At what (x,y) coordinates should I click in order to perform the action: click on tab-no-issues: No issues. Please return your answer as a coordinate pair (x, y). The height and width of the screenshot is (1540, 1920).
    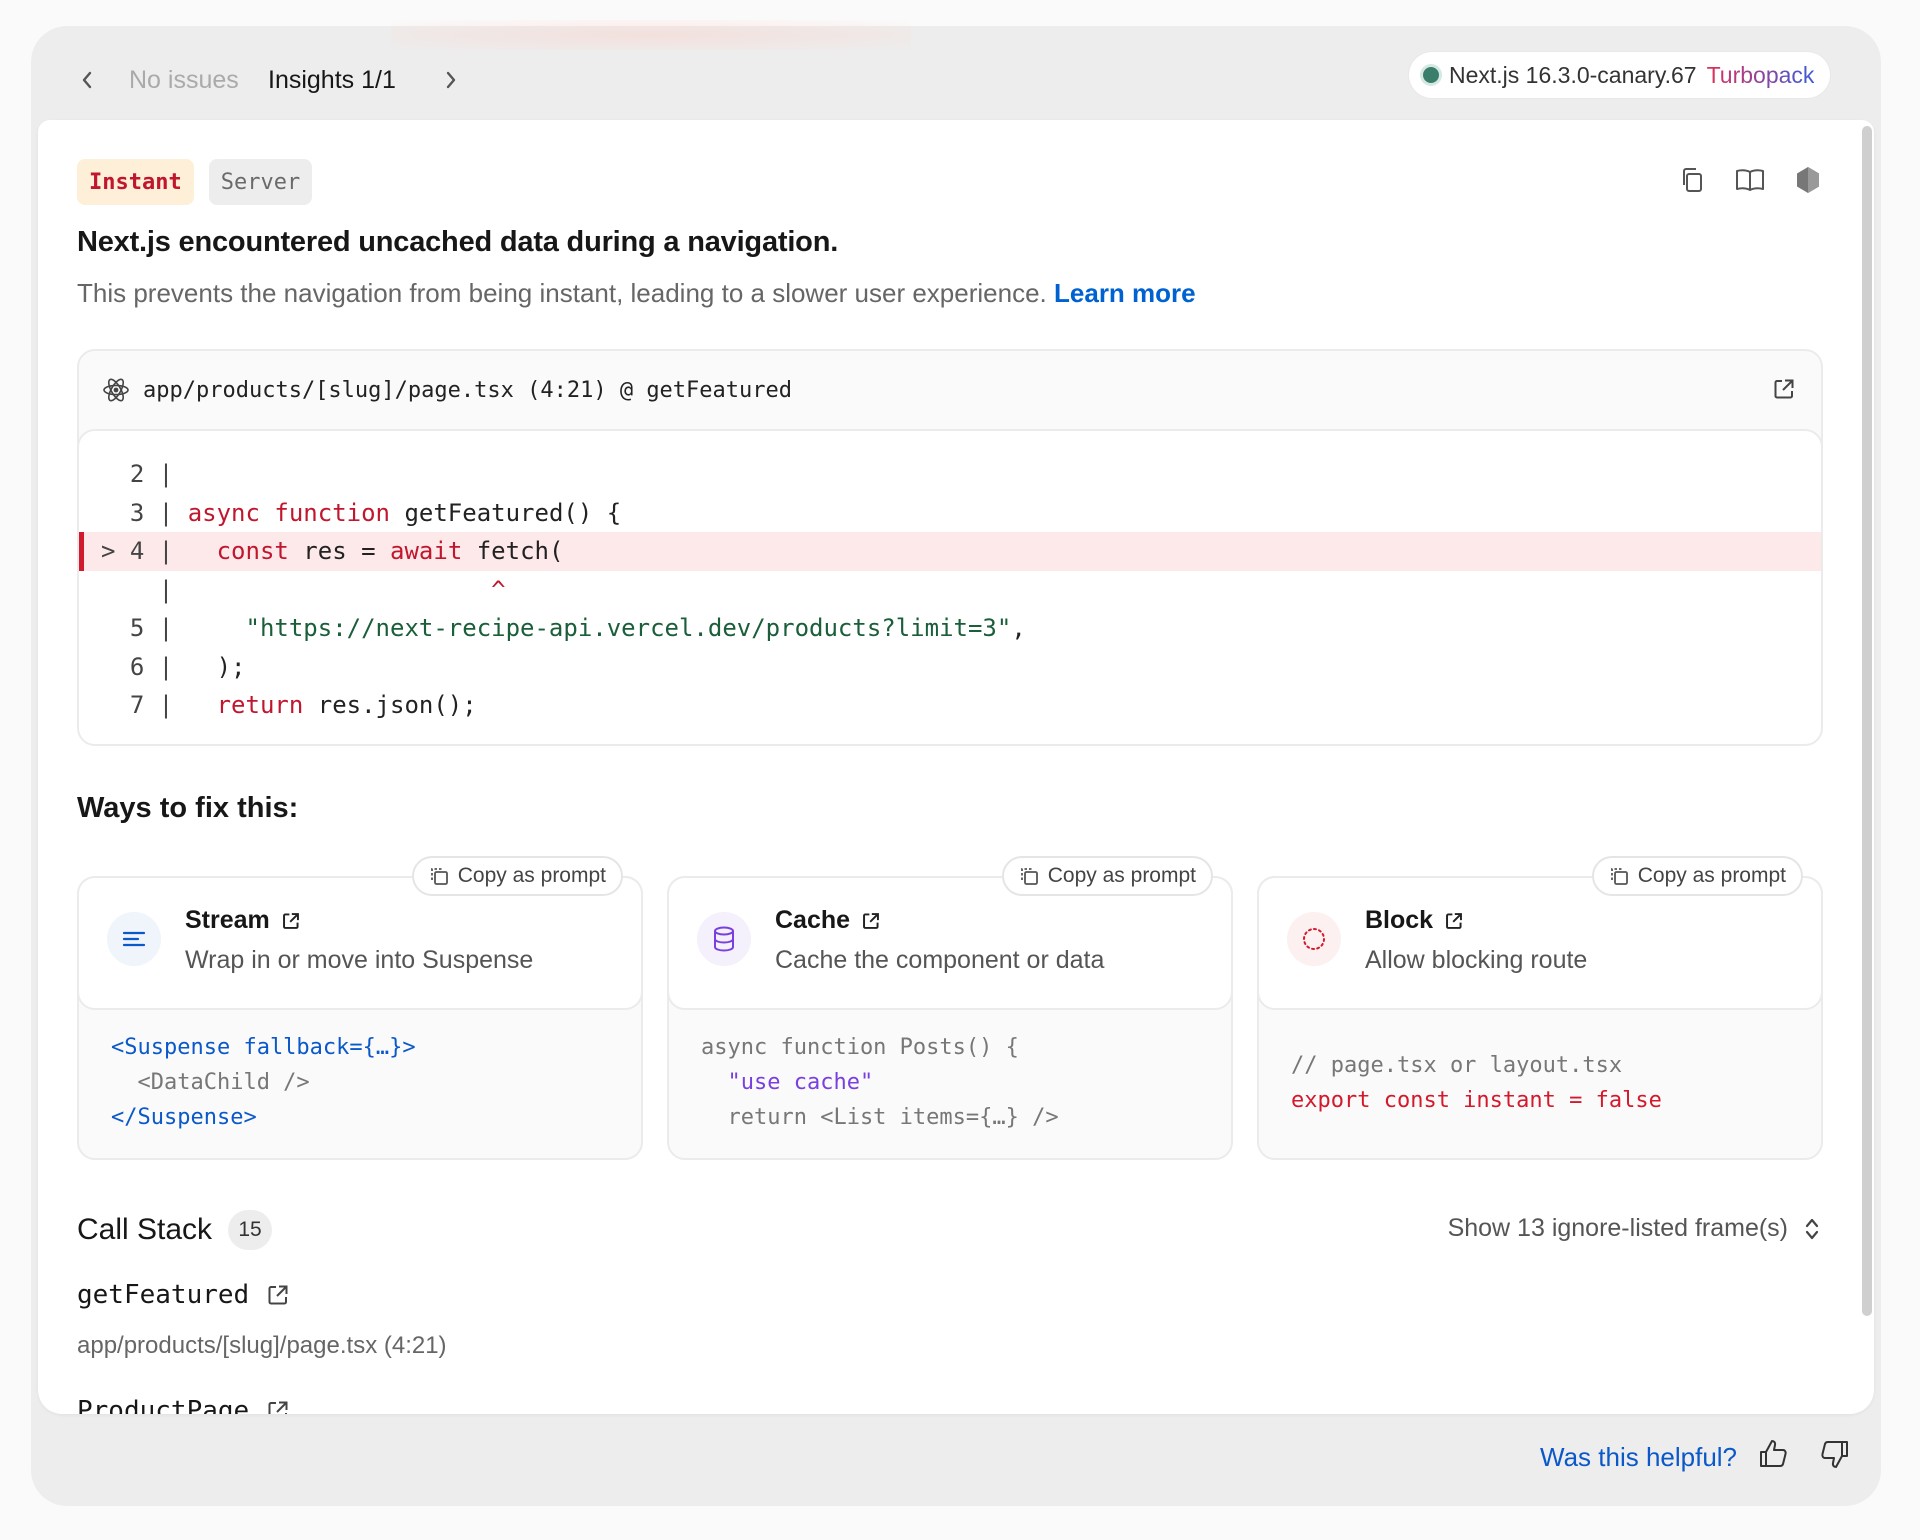
    Looking at the image, I should click on (184, 80).